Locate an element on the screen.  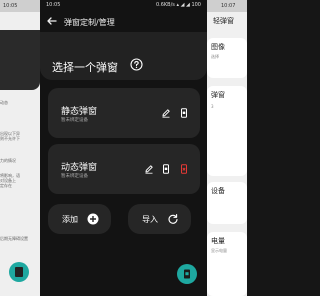
right-background-screen: 10:07 轻弹窗 图像 选择 弹窗 3 设备 电量 显示电量 is located at coordinates (227, 148).